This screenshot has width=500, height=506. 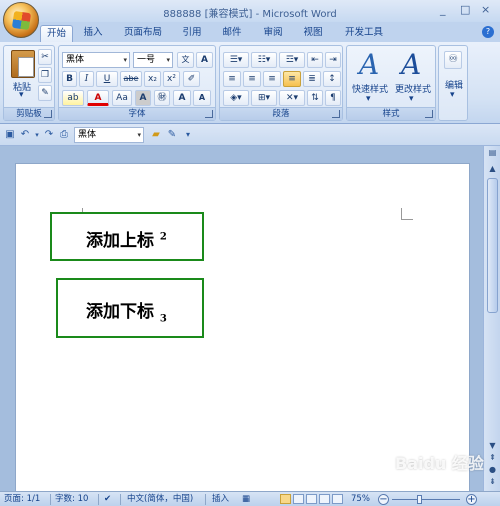 I want to click on open-folder-icon: ▰, so click(x=156, y=135).